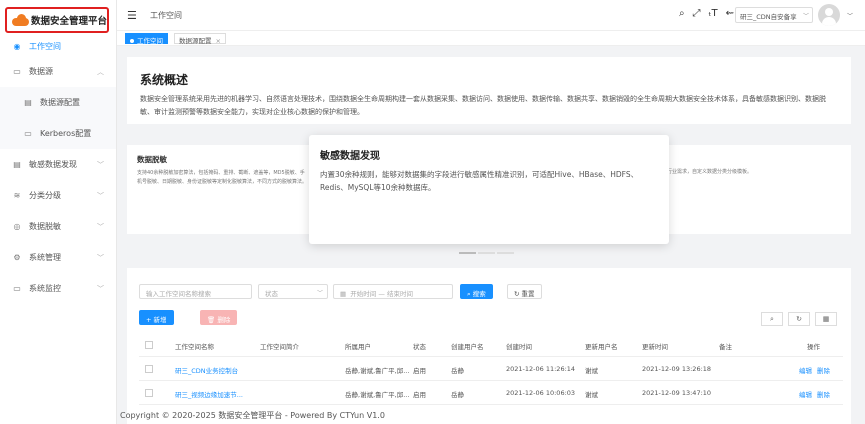 This screenshot has width=865, height=424. Describe the element at coordinates (45, 195) in the screenshot. I see `sidebar-item-label: 分类分级` at that location.